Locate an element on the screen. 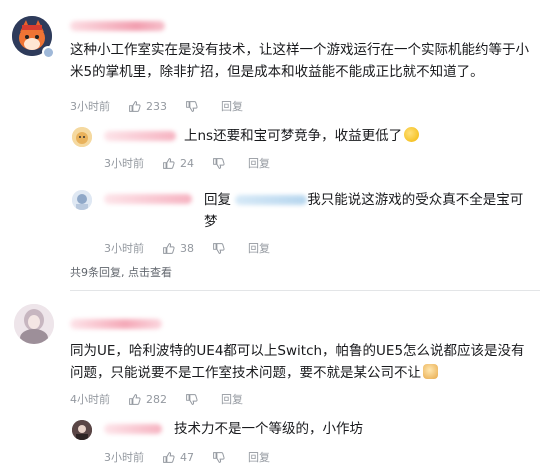  reply-meta: 3小时前 38 回复 is located at coordinates (187, 248).